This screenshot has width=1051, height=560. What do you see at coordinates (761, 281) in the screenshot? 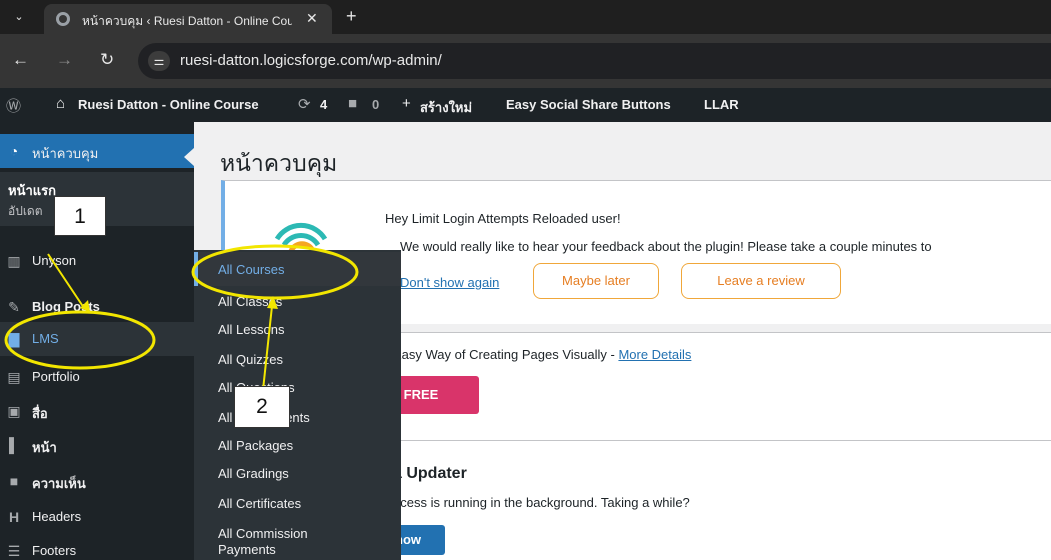
I see `leave-review-button: Leave a review` at bounding box center [761, 281].